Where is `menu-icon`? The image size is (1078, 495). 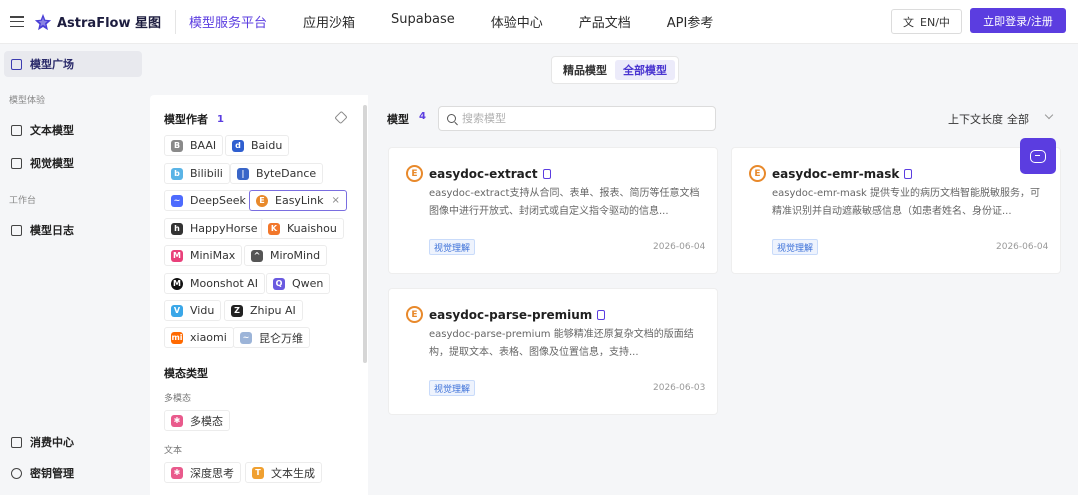 menu-icon is located at coordinates (17, 21).